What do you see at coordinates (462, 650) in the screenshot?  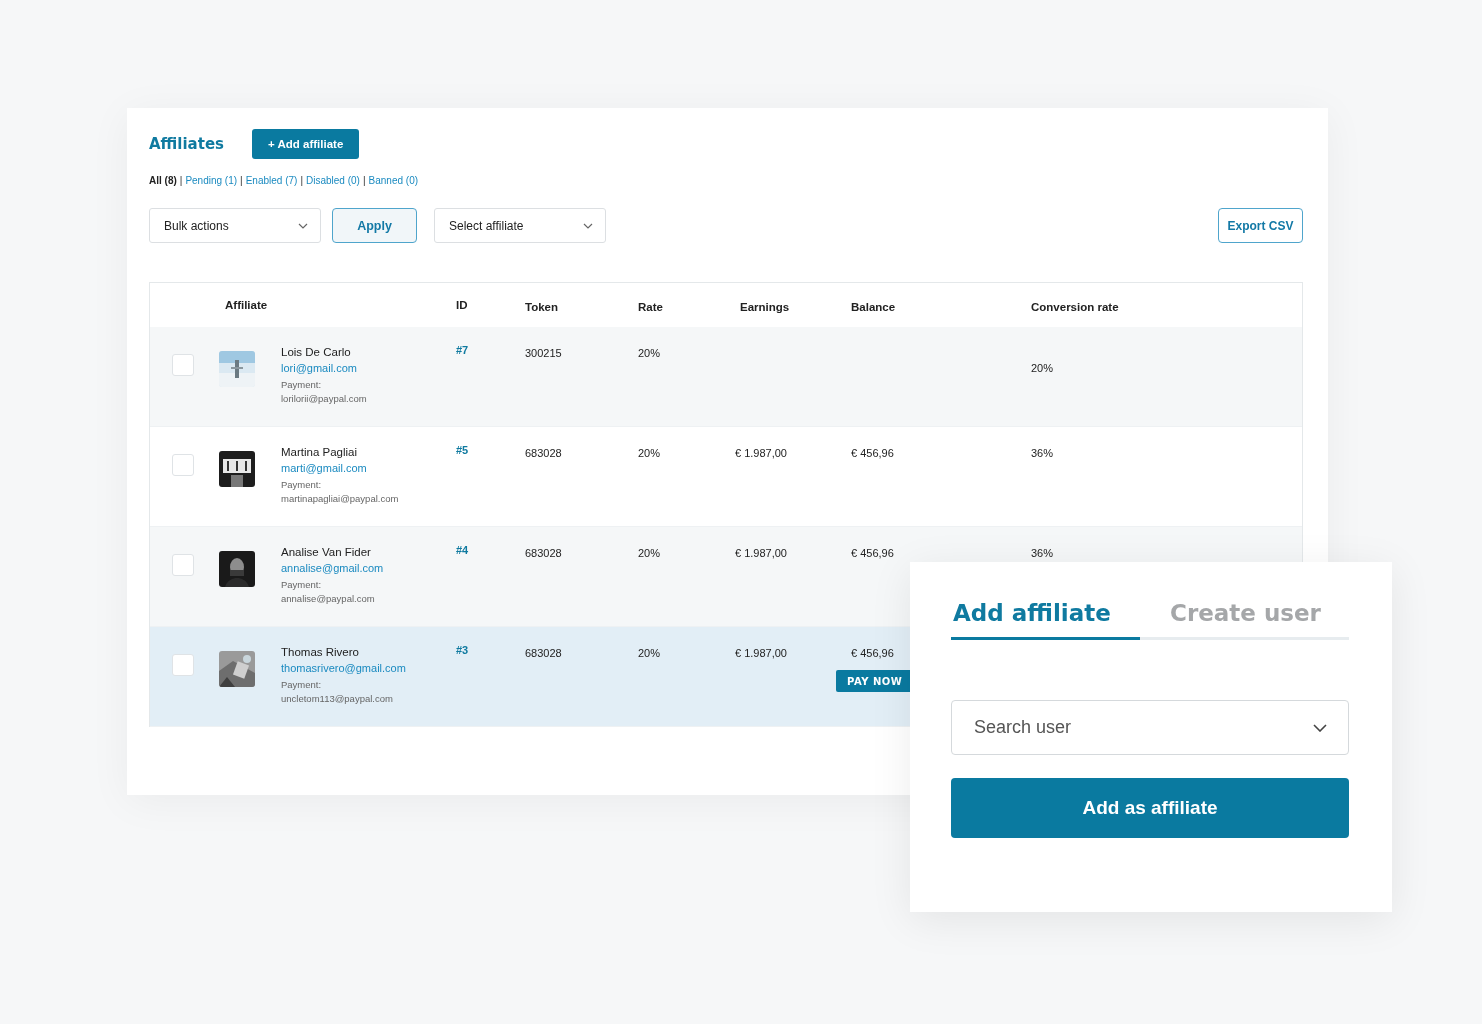 I see `affiliate-id-link: #3` at bounding box center [462, 650].